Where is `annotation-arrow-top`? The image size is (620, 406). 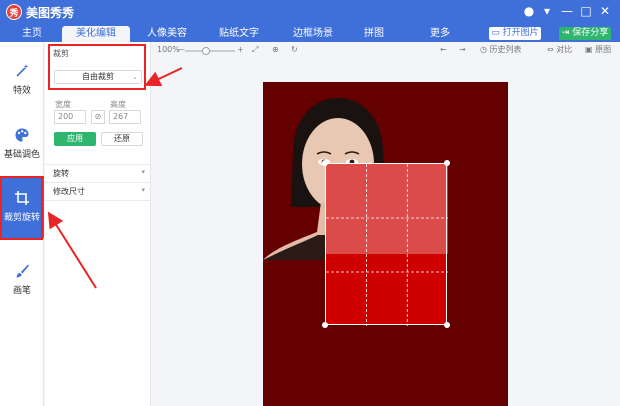 annotation-arrow-top is located at coordinates (163, 77).